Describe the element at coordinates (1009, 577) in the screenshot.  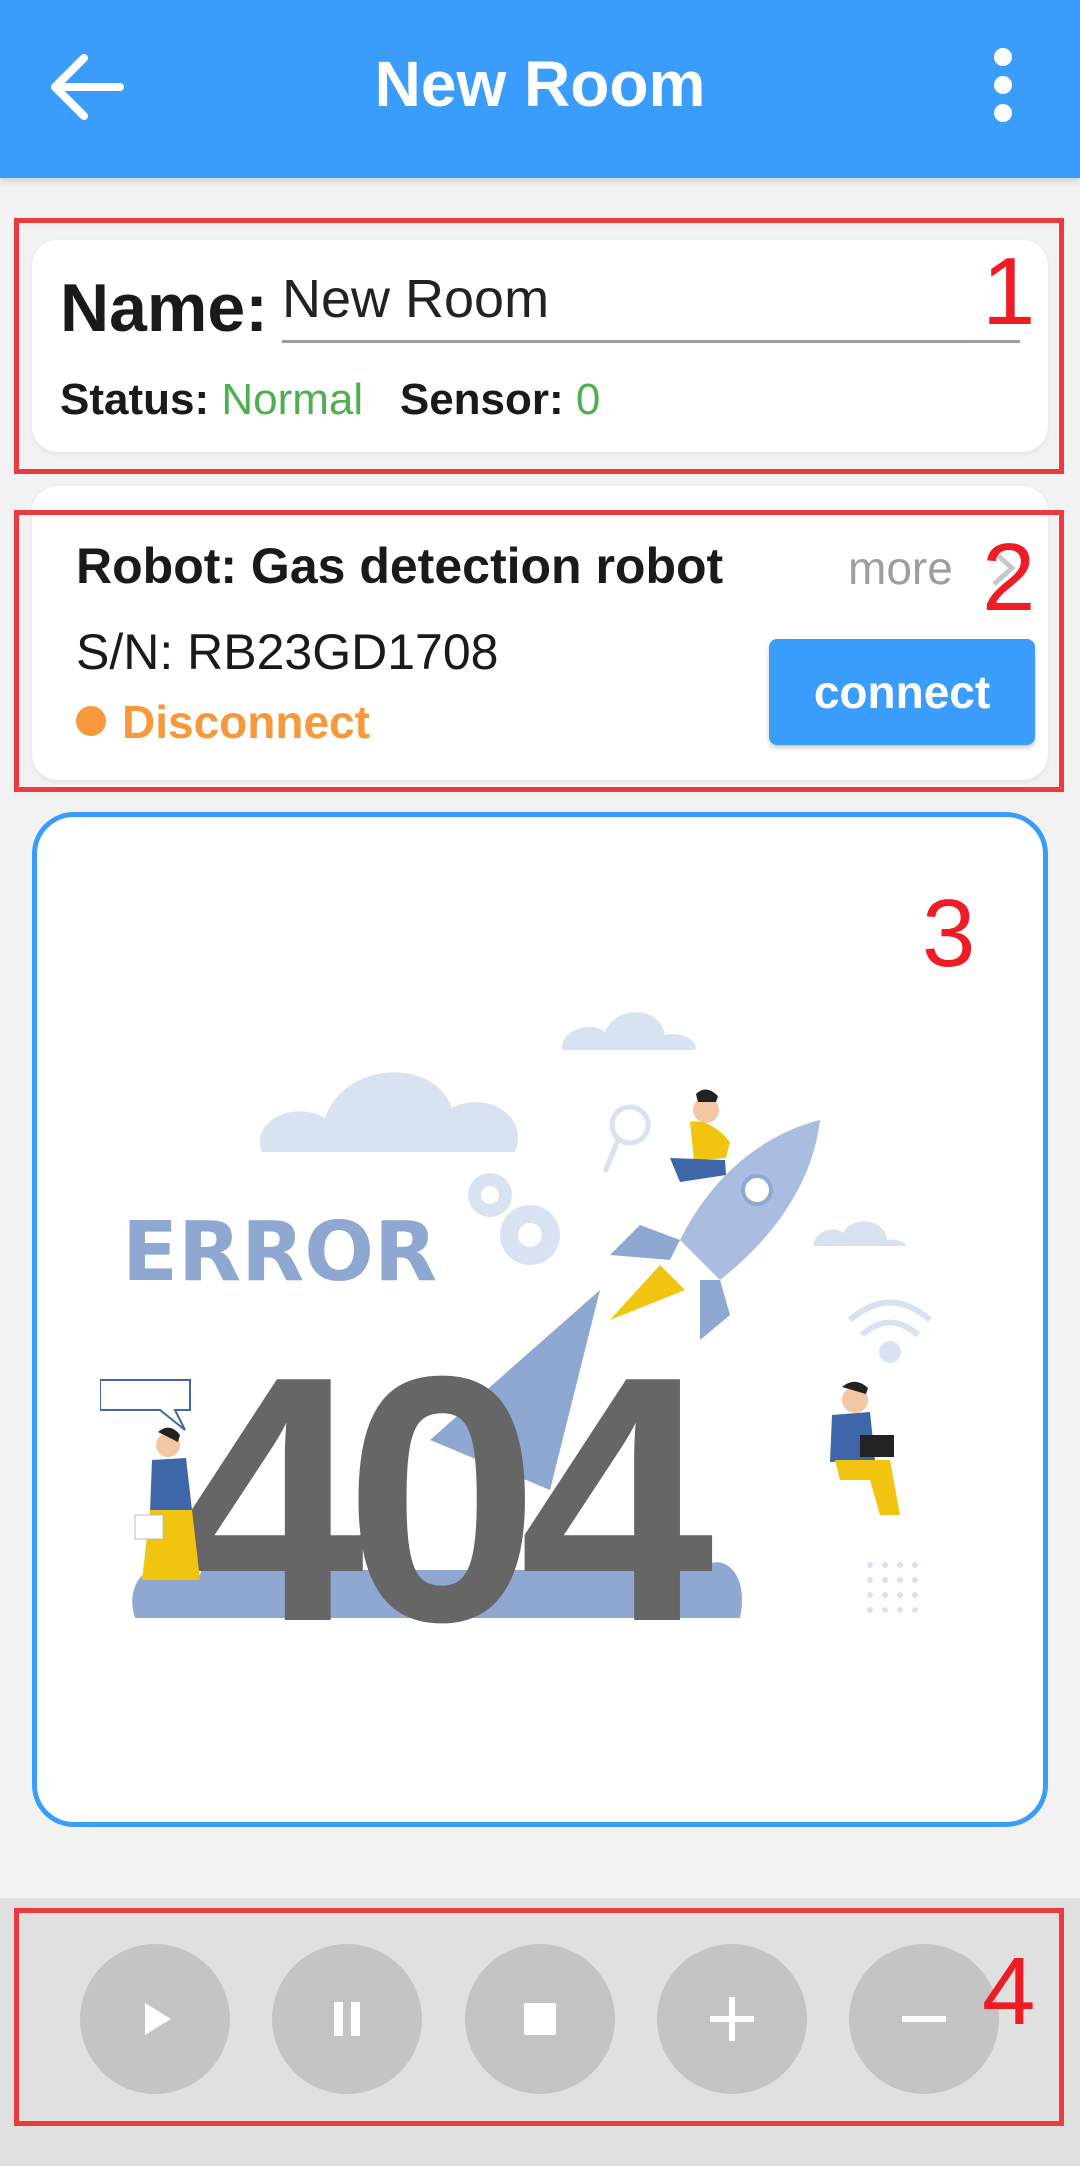
I see `annotation-number: 2` at that location.